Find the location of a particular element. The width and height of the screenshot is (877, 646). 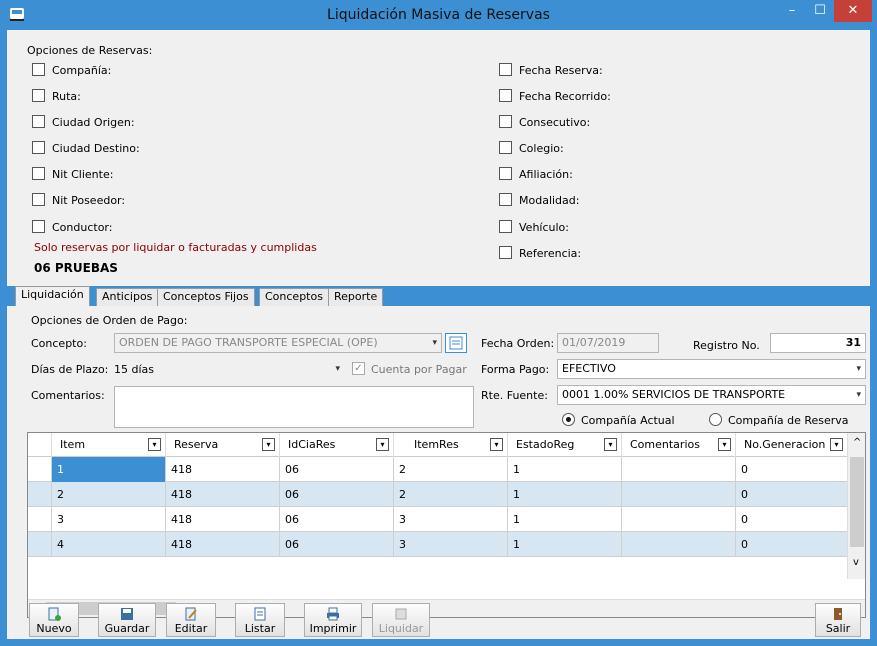

radio-compania-actual is located at coordinates (568, 419).